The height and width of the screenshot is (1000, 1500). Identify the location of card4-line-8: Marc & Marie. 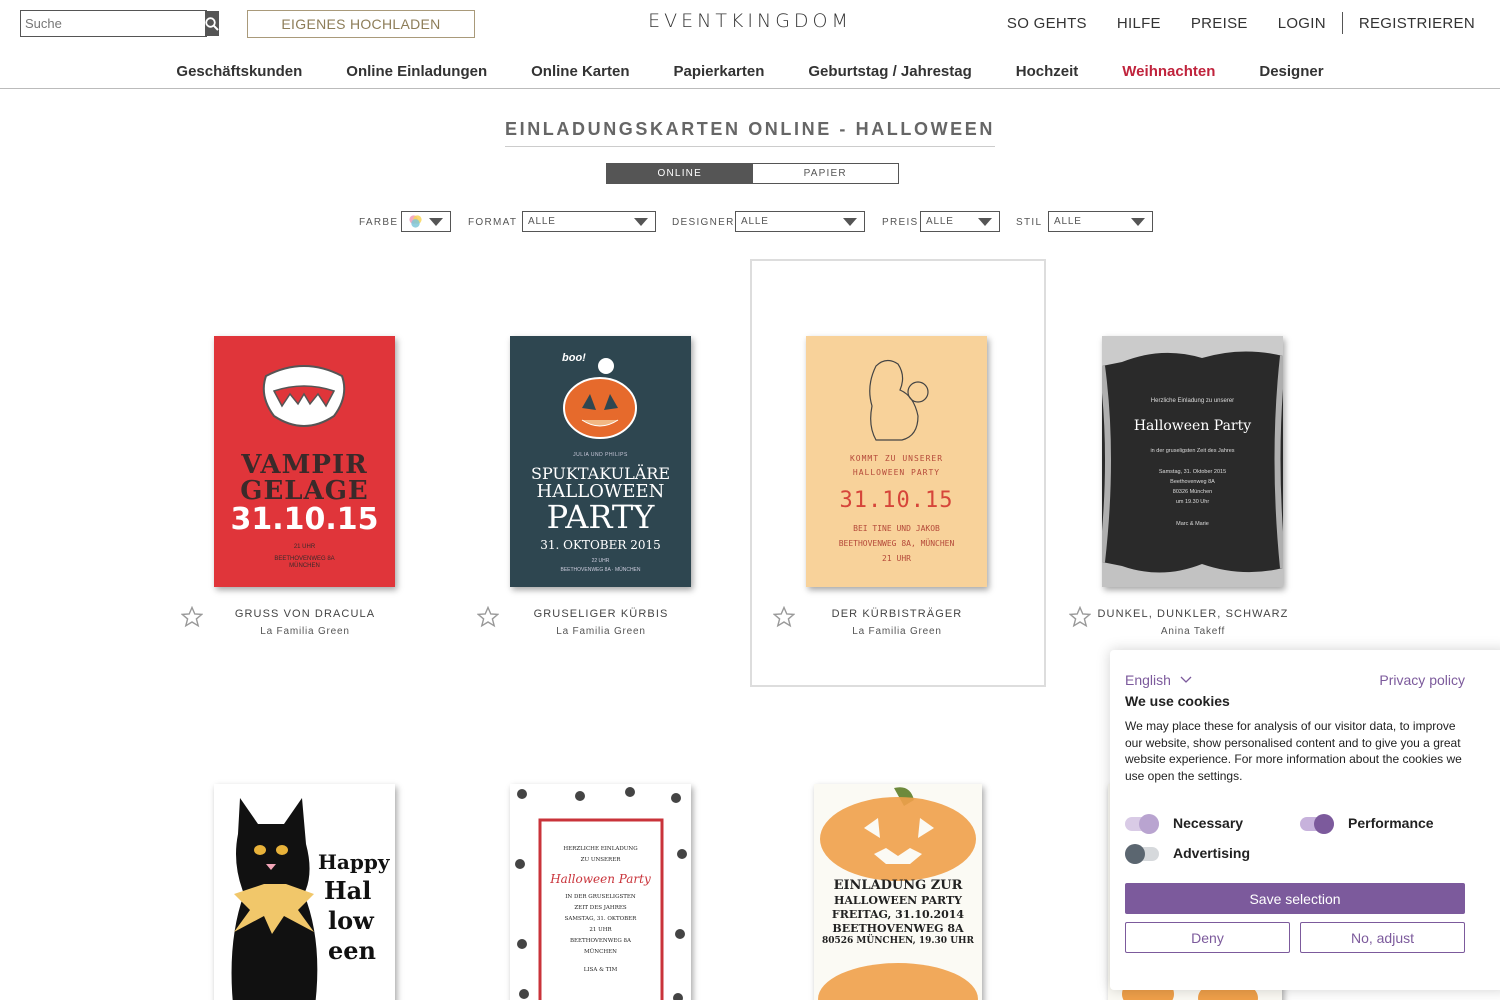
(1192, 524).